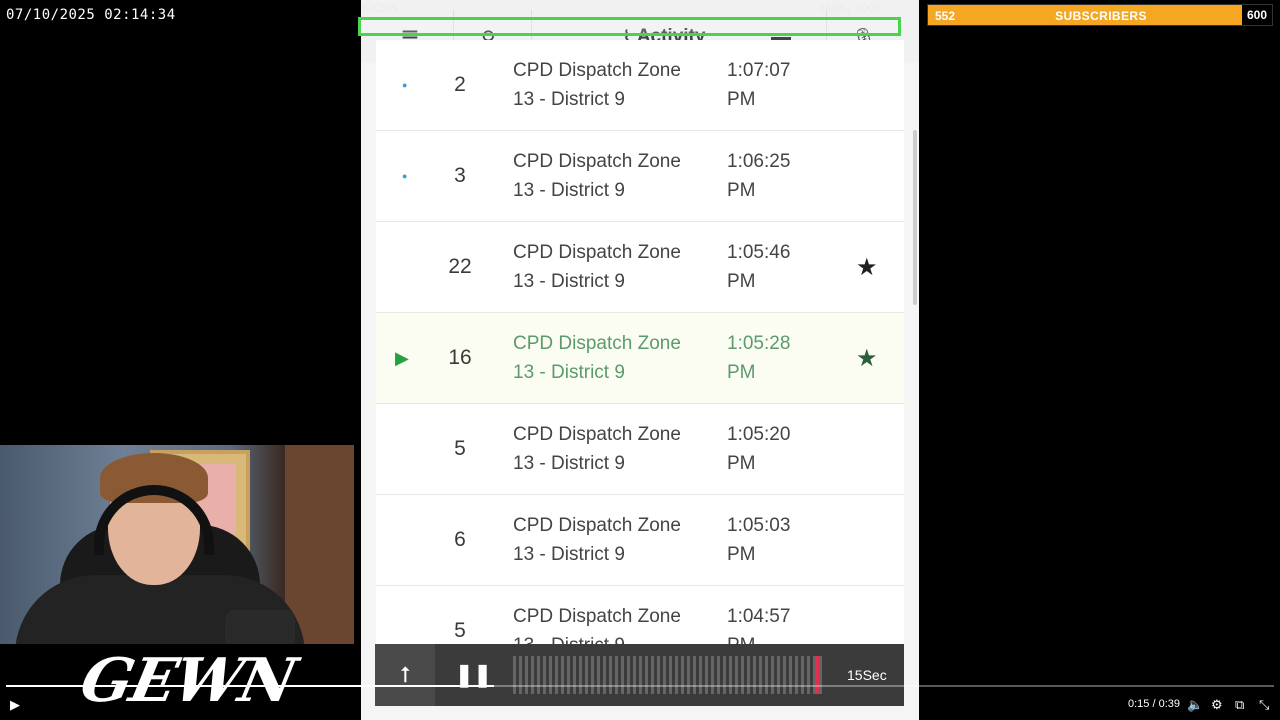 The width and height of the screenshot is (1280, 720). I want to click on kicks-progress-bar, so click(629, 26).